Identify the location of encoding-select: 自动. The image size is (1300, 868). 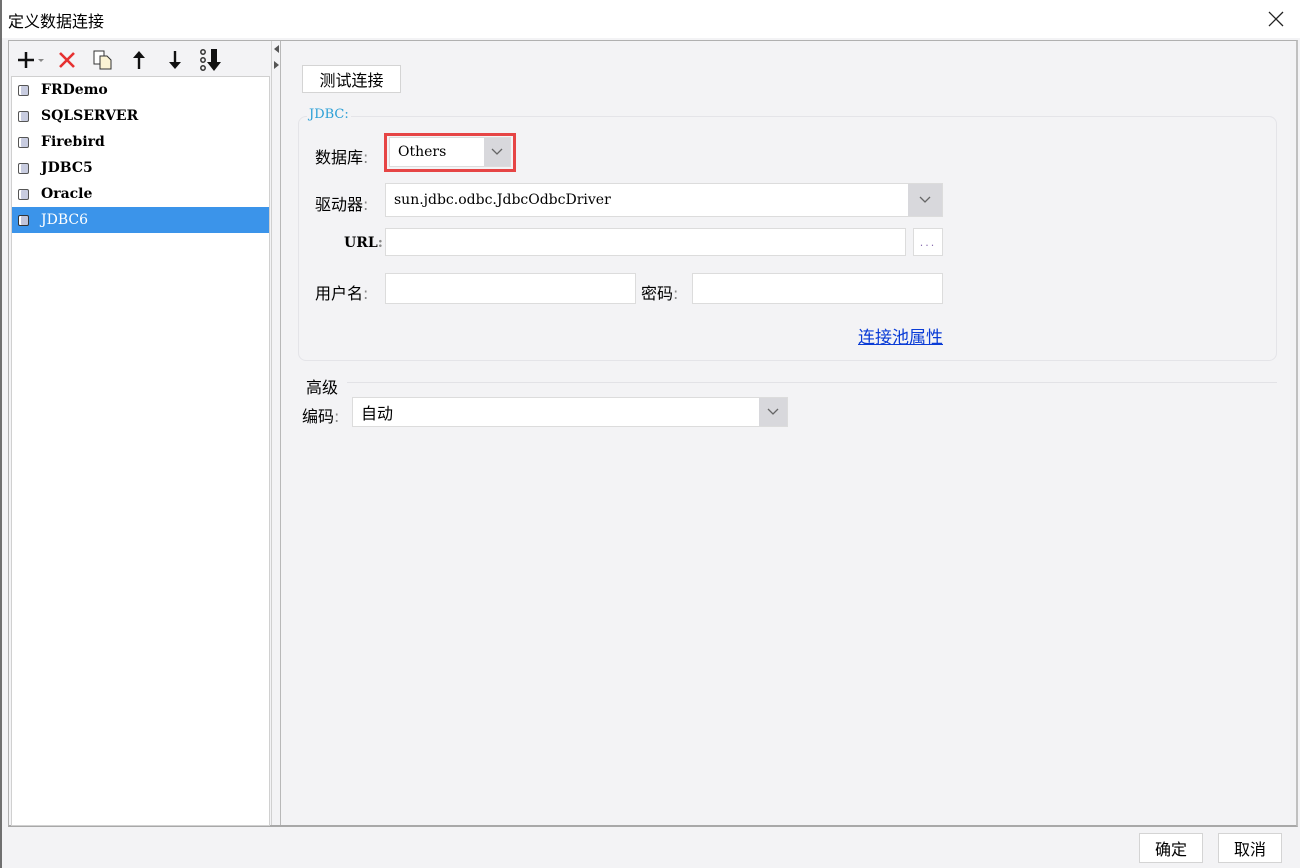
(570, 412).